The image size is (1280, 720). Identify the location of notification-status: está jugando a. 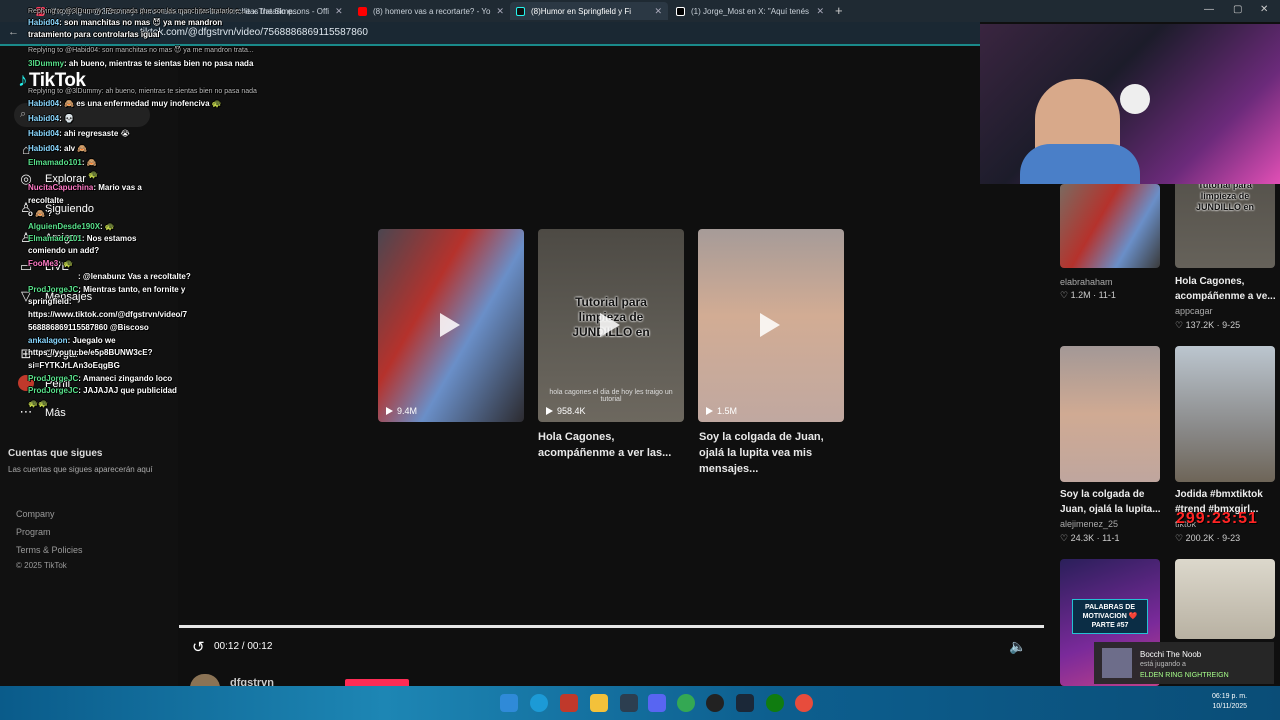
(1163, 664).